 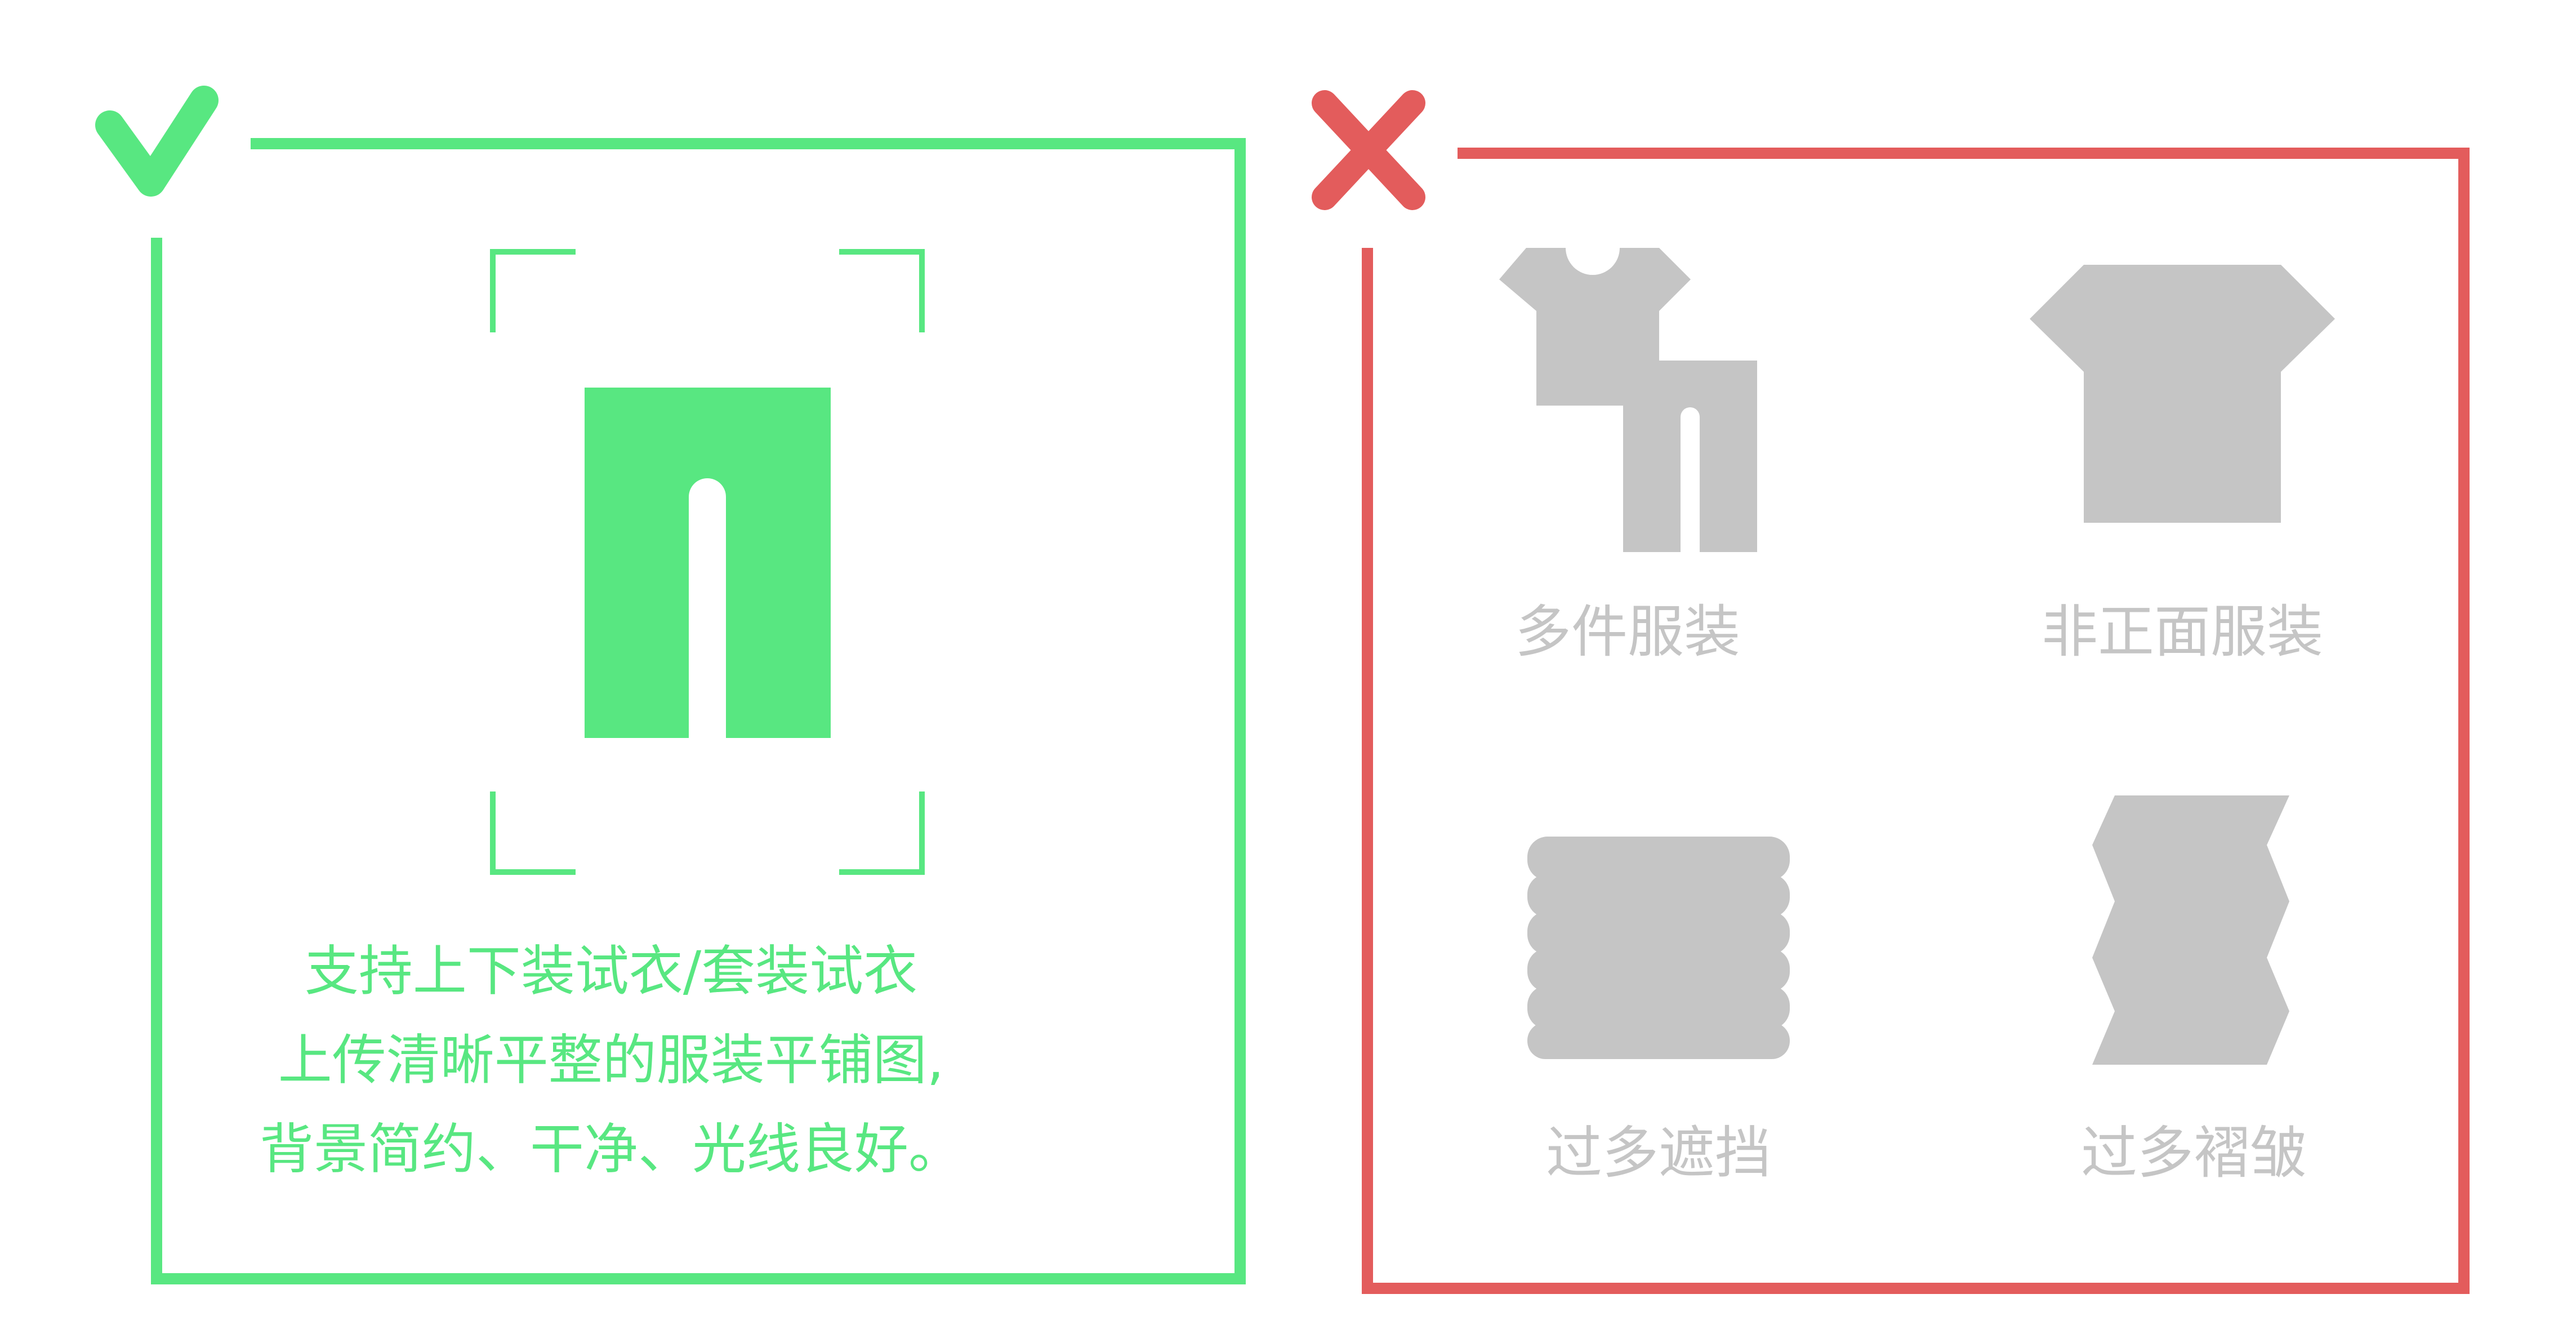 What do you see at coordinates (157, 141) in the screenshot?
I see `check-icon` at bounding box center [157, 141].